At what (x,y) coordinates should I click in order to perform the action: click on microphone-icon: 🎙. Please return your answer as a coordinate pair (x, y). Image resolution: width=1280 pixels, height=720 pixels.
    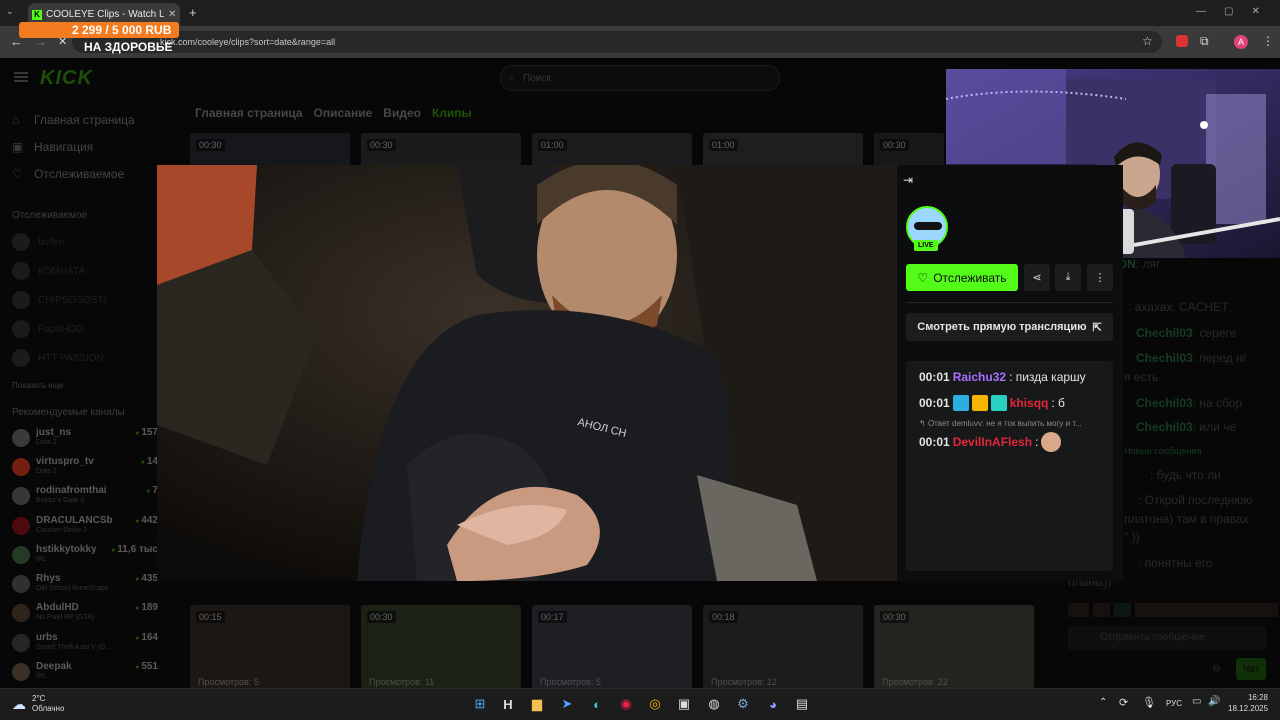
    Looking at the image, I should click on (1149, 702).